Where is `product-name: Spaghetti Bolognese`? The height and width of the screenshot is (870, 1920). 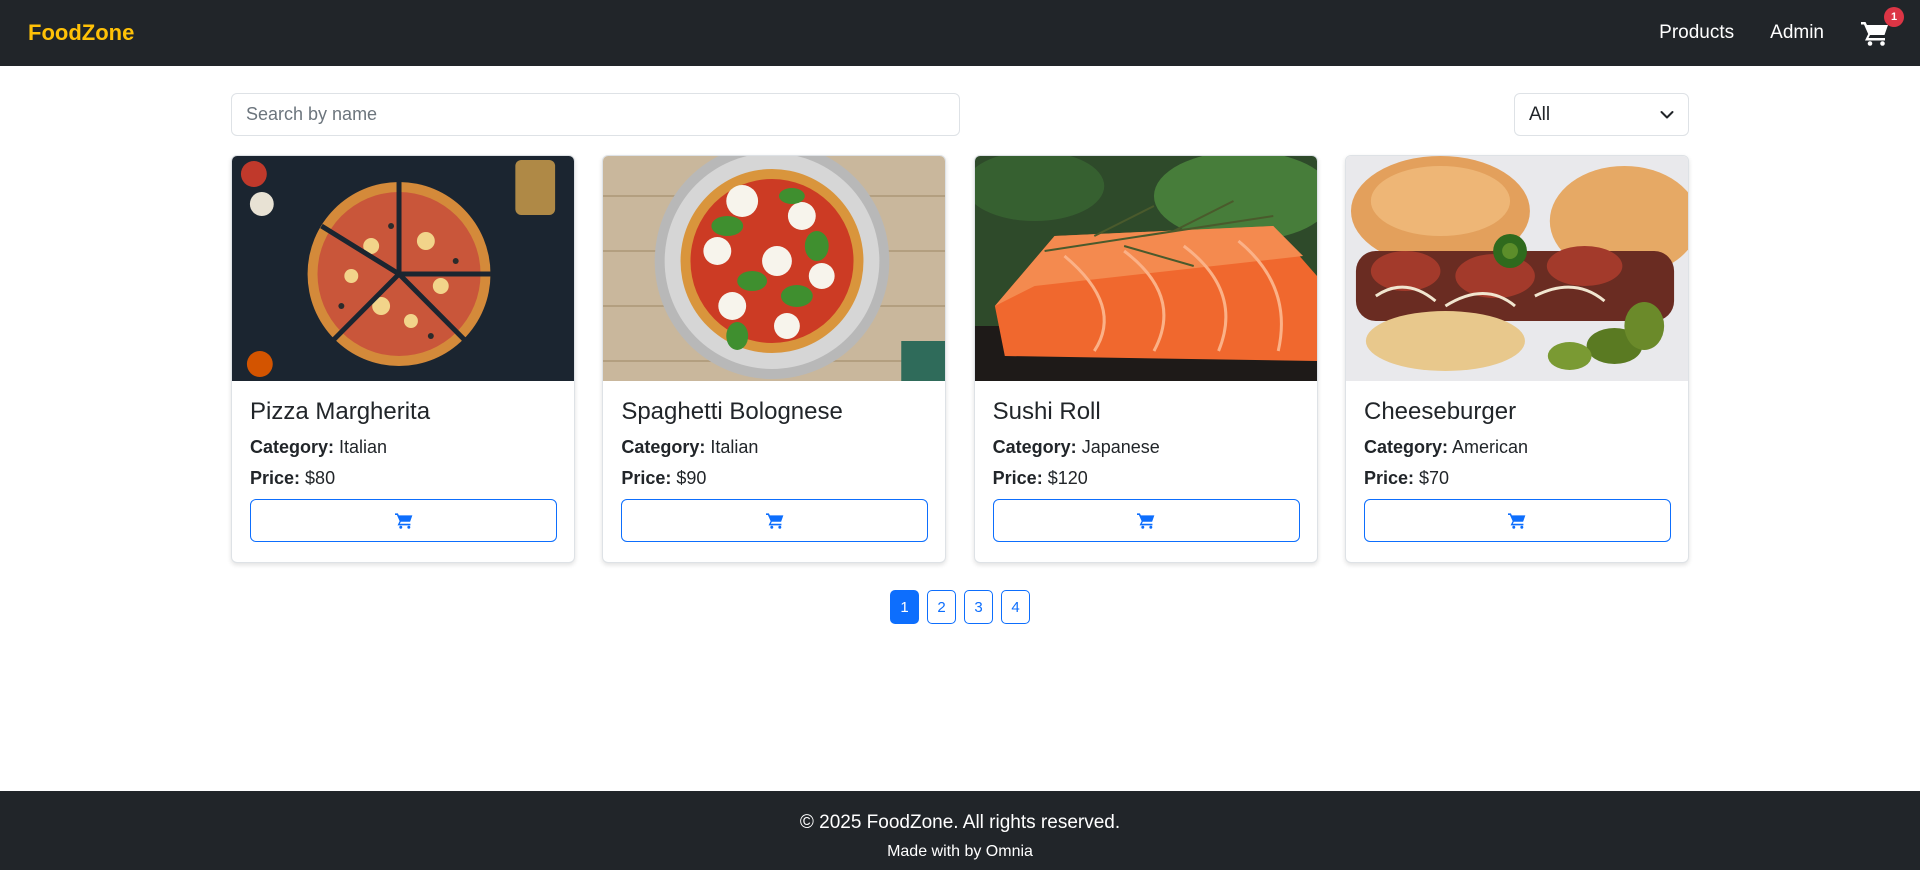 product-name: Spaghetti Bolognese is located at coordinates (732, 411).